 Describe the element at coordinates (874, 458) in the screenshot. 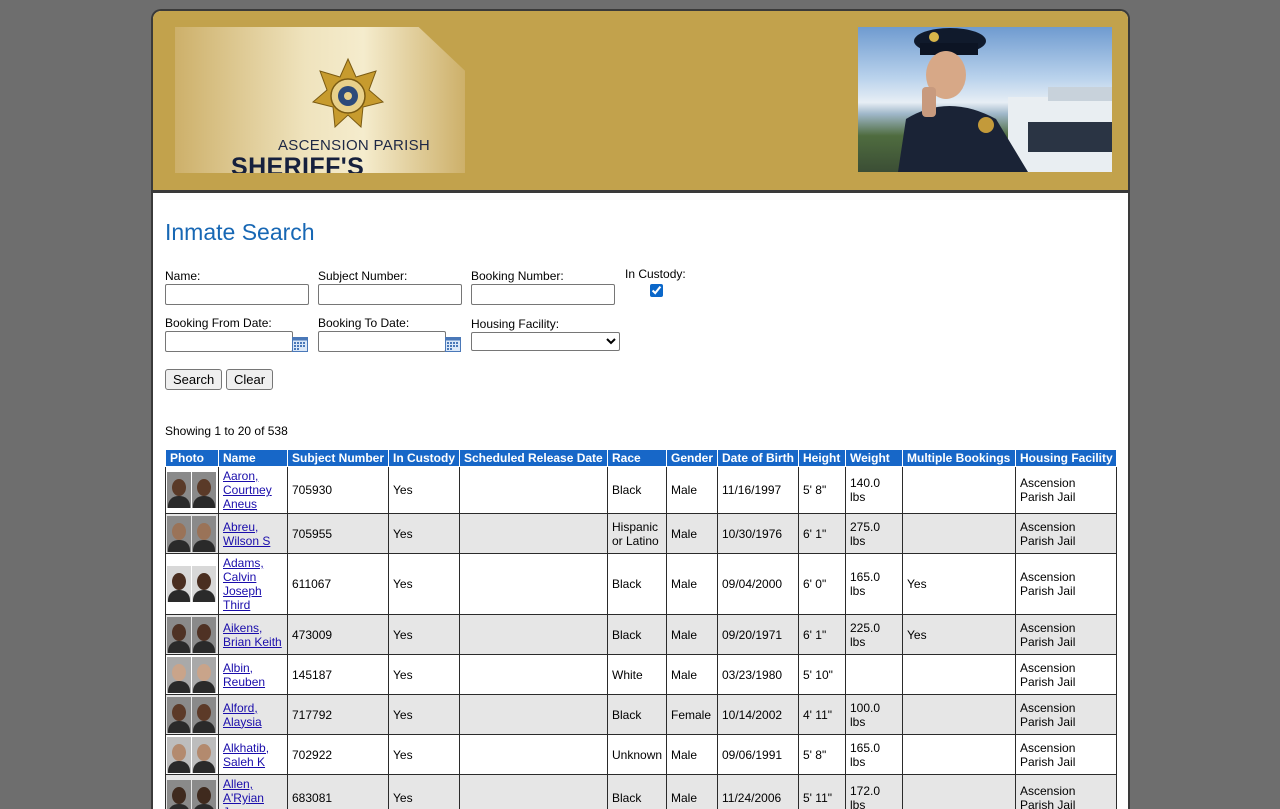

I see `column-header: Weight` at that location.